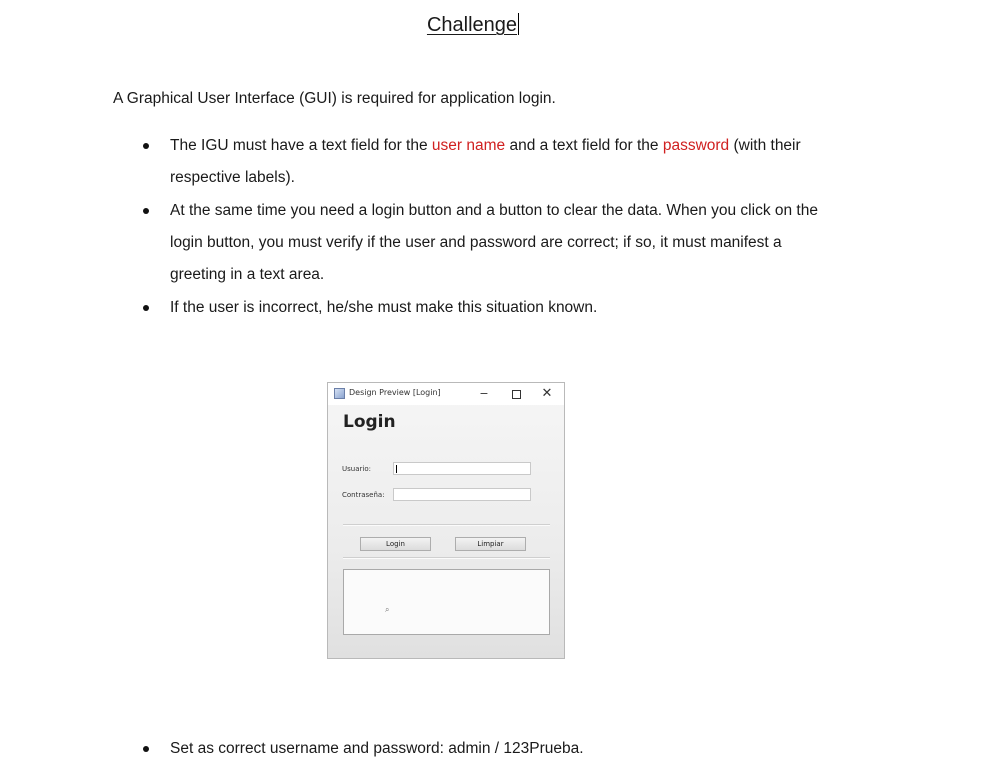  I want to click on password-highlight: password, so click(696, 145).